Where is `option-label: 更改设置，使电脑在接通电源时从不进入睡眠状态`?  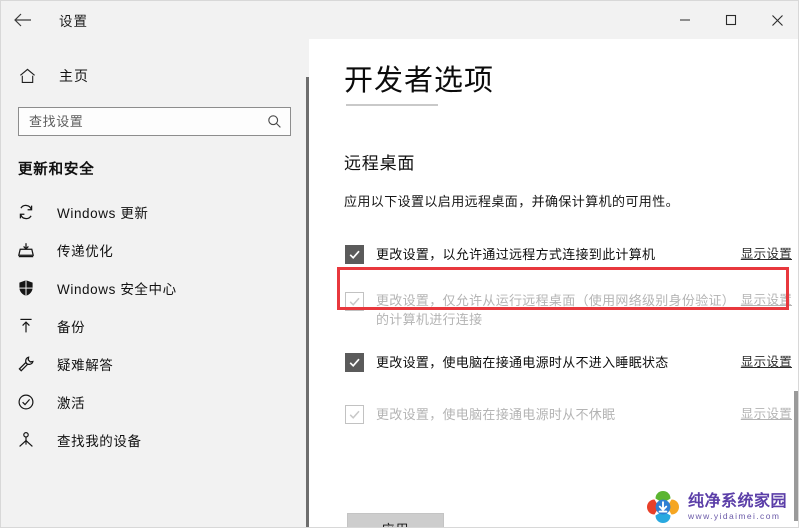
option-label: 更改设置，使电脑在接通电源时从不进入睡眠状态 is located at coordinates (522, 362).